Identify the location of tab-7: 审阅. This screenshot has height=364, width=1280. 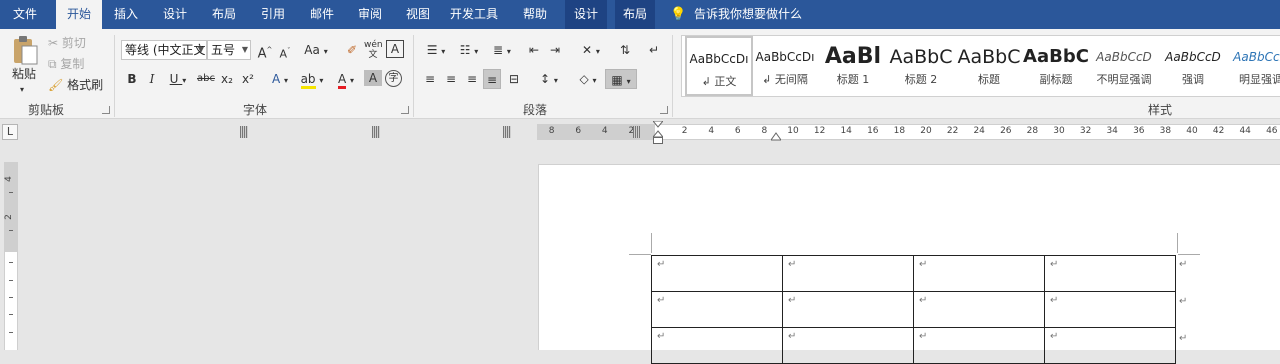
(370, 14).